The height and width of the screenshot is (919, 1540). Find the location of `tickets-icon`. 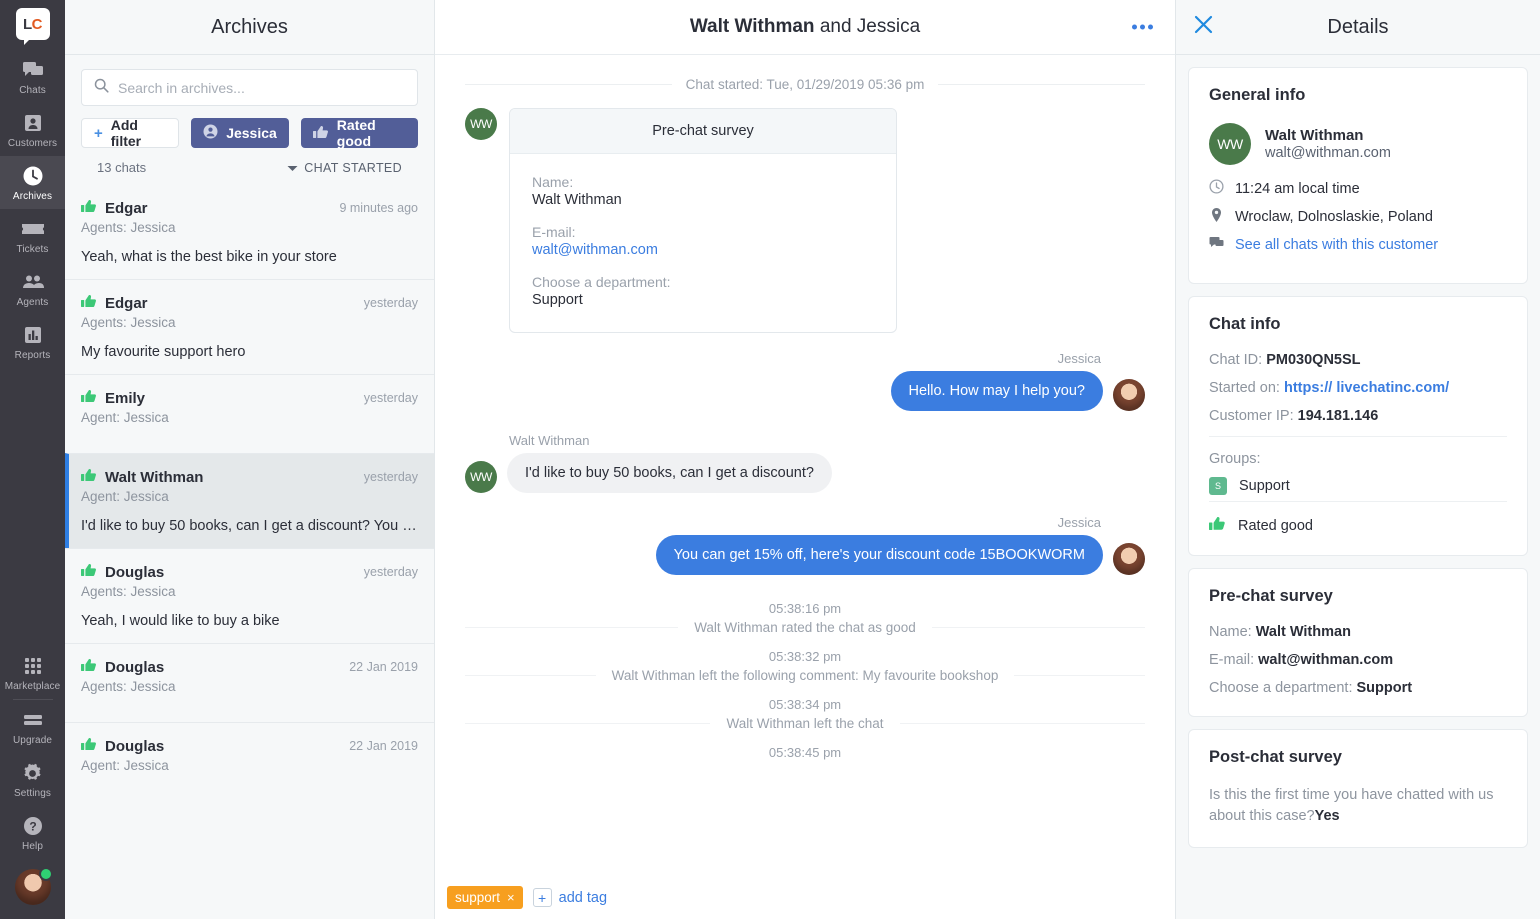

tickets-icon is located at coordinates (33, 229).